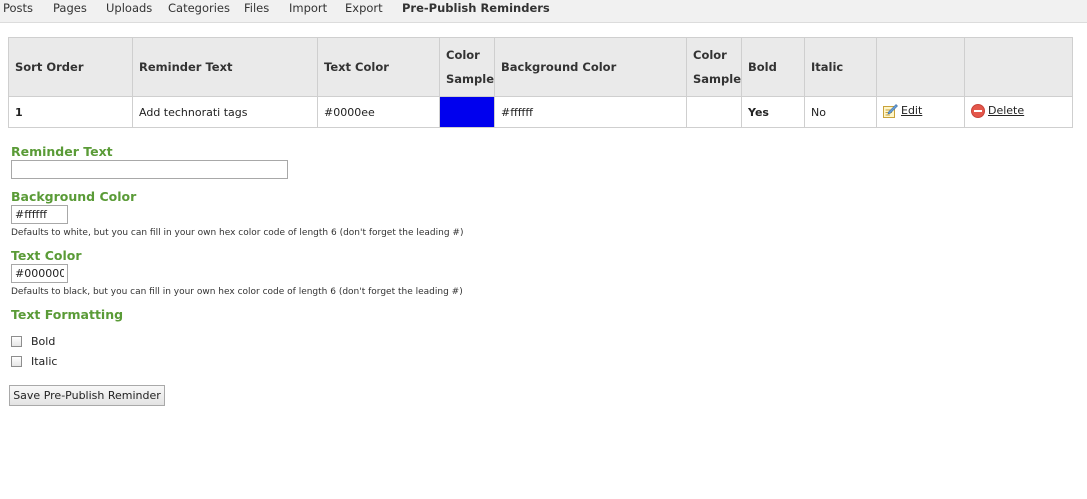  What do you see at coordinates (590, 67) in the screenshot?
I see `col-header-background-color: Background Color` at bounding box center [590, 67].